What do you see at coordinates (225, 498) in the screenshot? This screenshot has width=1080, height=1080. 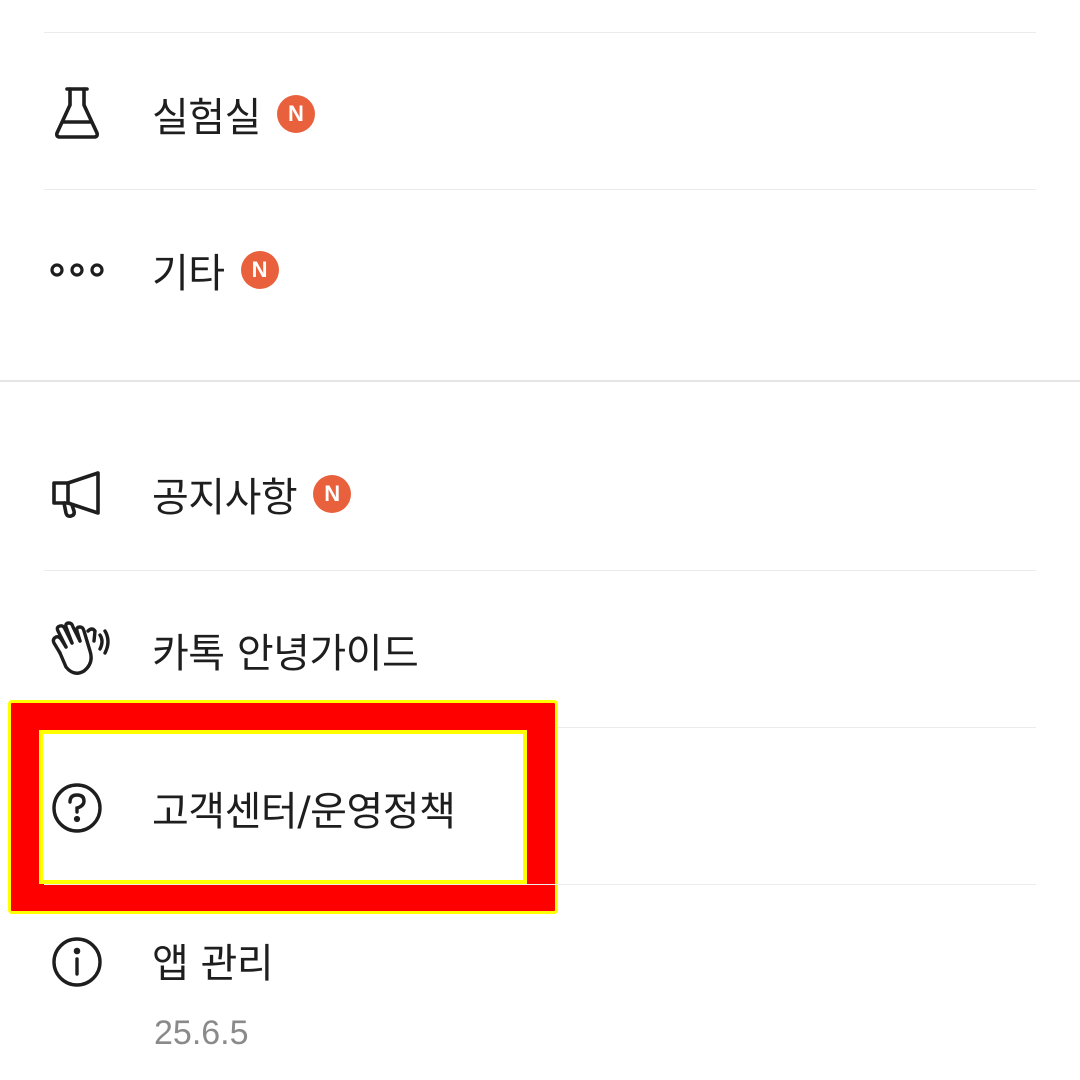 I see `menu-label: 공지사항` at bounding box center [225, 498].